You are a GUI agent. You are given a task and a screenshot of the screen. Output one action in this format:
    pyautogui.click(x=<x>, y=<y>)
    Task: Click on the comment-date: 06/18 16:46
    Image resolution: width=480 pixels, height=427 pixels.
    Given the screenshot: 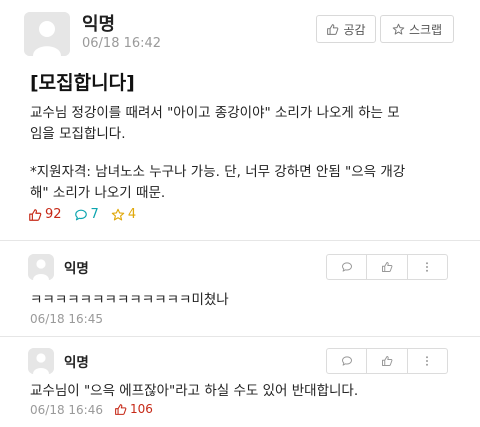 What is the action you would take?
    pyautogui.click(x=66, y=410)
    